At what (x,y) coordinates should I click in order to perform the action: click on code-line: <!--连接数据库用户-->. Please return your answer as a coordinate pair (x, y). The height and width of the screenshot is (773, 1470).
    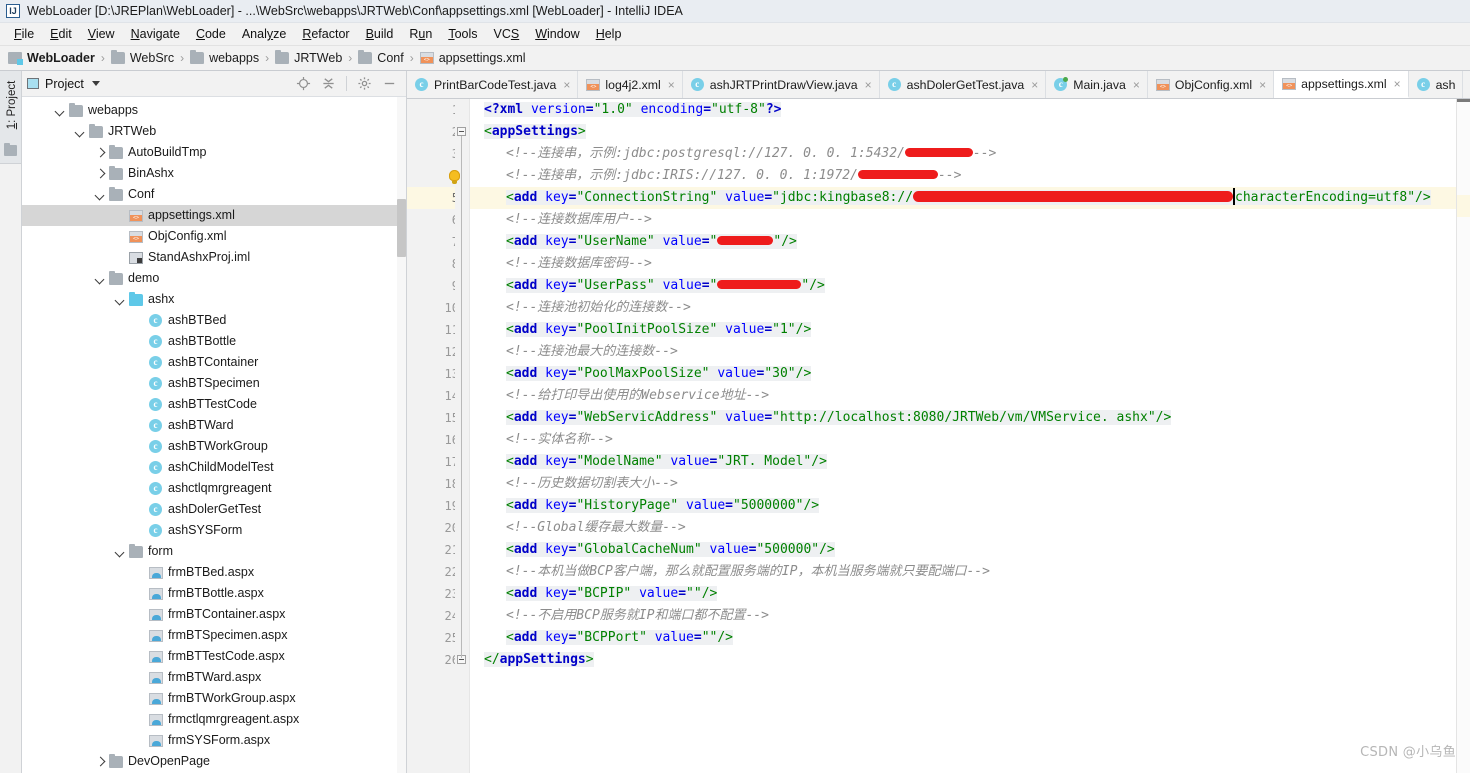
    Looking at the image, I should click on (970, 220).